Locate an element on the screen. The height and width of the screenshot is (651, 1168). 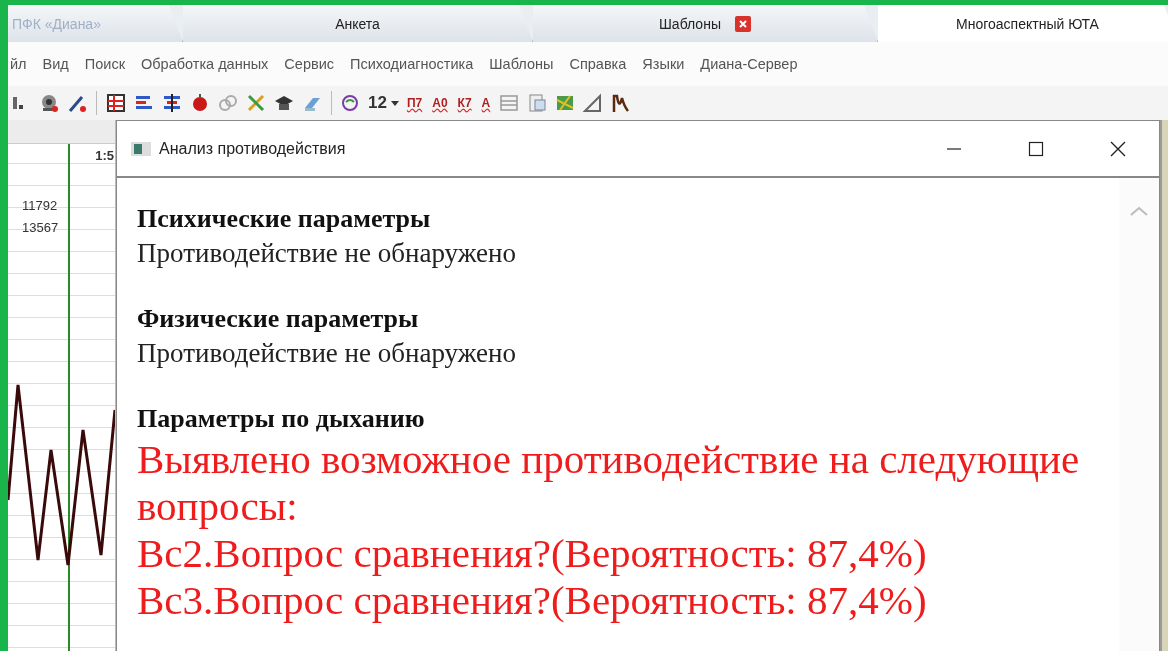
section-heading: Психические параметры is located at coordinates (284, 219).